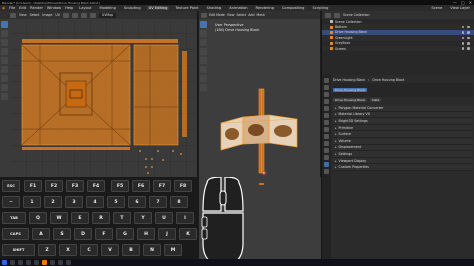 The height and width of the screenshot is (266, 474). Describe the element at coordinates (36, 262) in the screenshot. I see `browser-icon` at that location.